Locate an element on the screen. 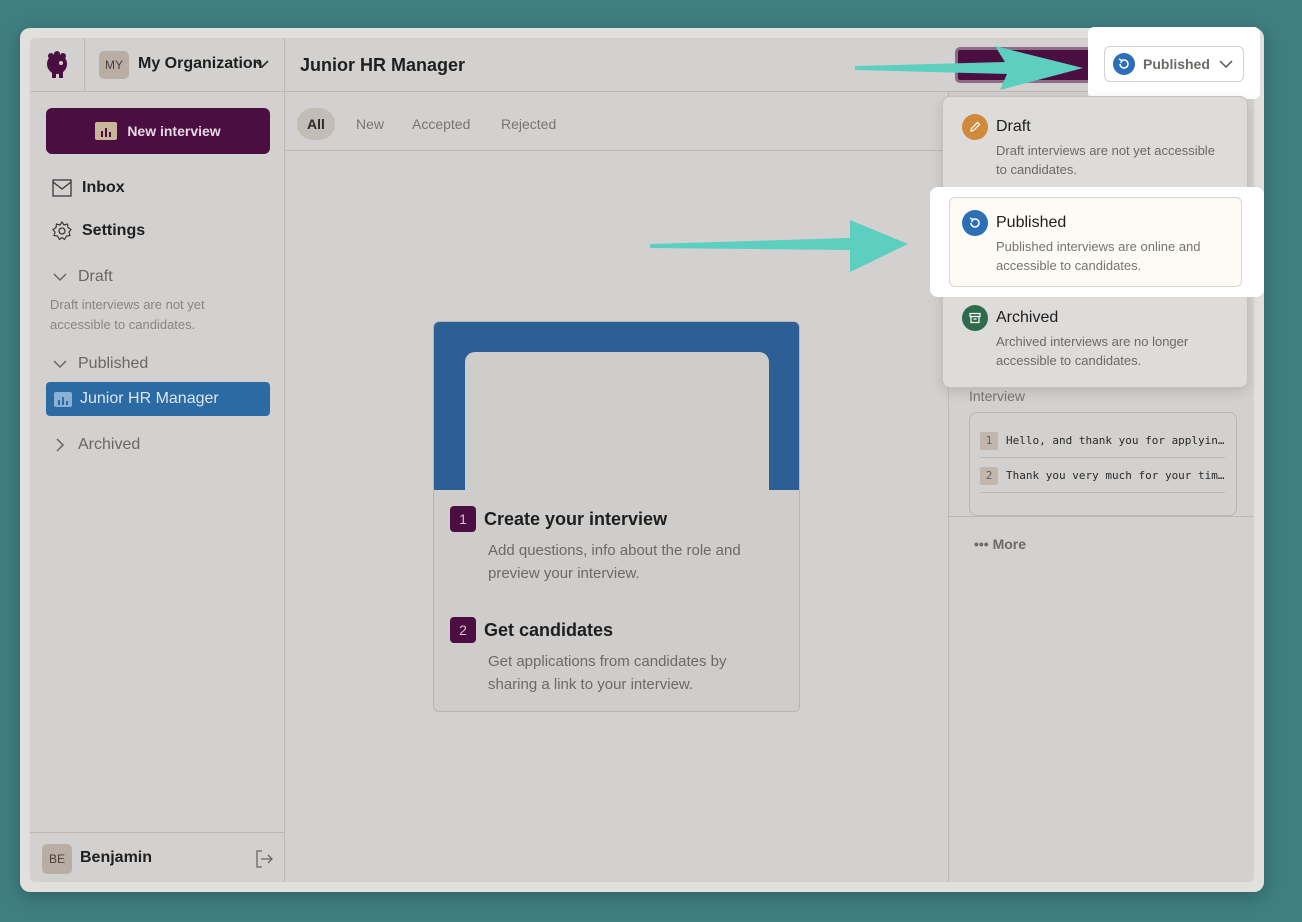 The image size is (1302, 922). card-illustration-inner is located at coordinates (617, 422).